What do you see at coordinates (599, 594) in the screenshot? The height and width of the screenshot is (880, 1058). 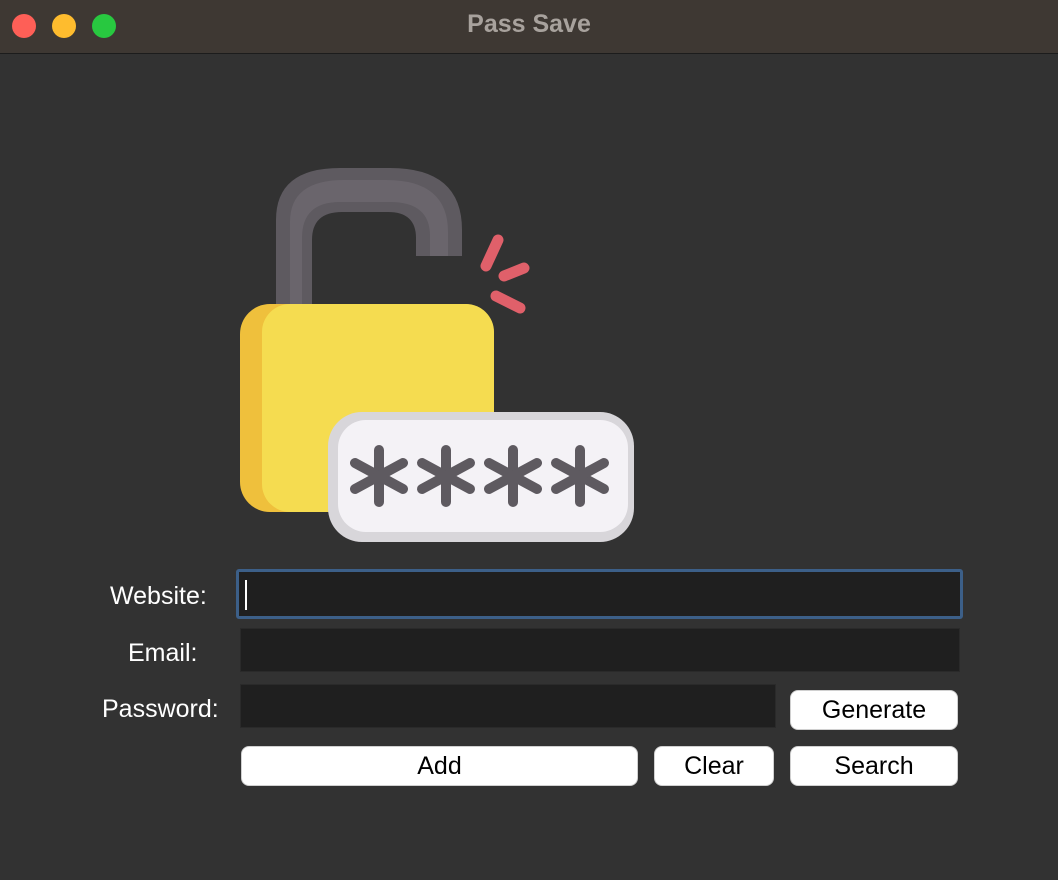 I see `website-input` at bounding box center [599, 594].